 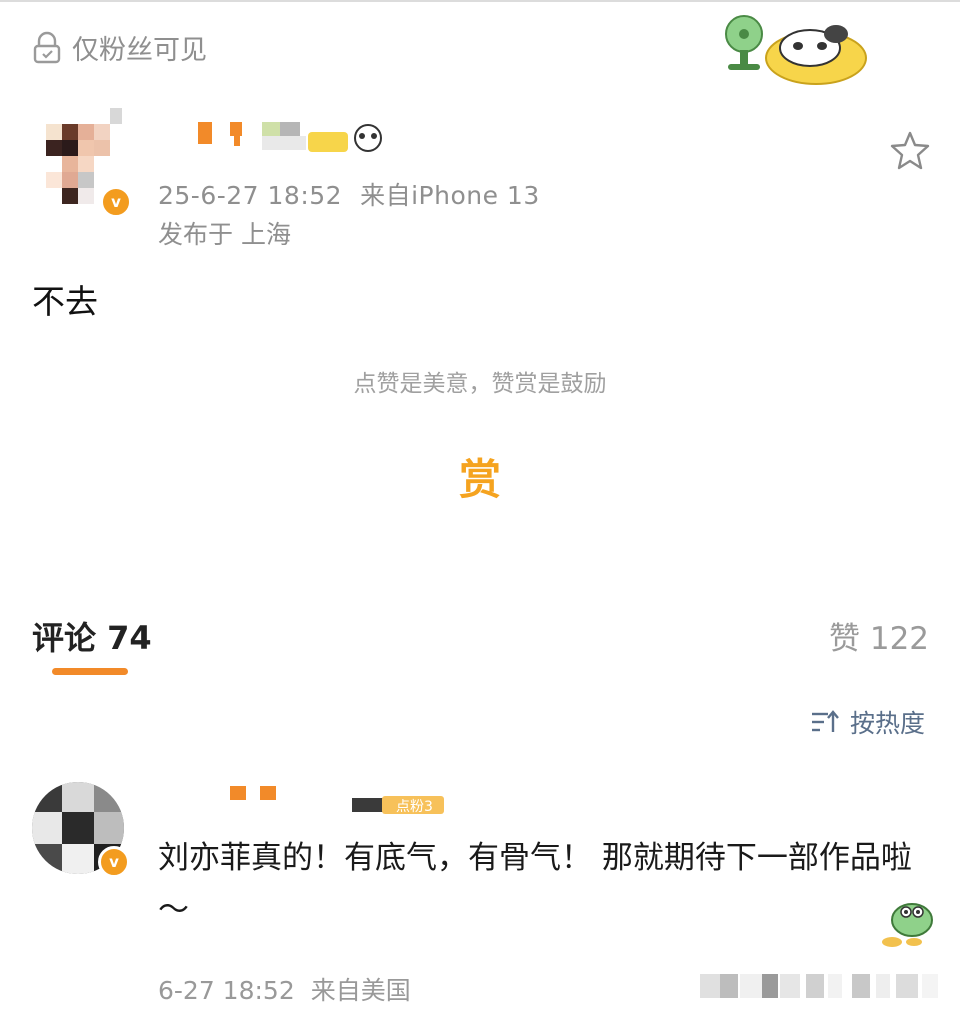 I want to click on post-source: 来自iPhone 13, so click(x=450, y=195).